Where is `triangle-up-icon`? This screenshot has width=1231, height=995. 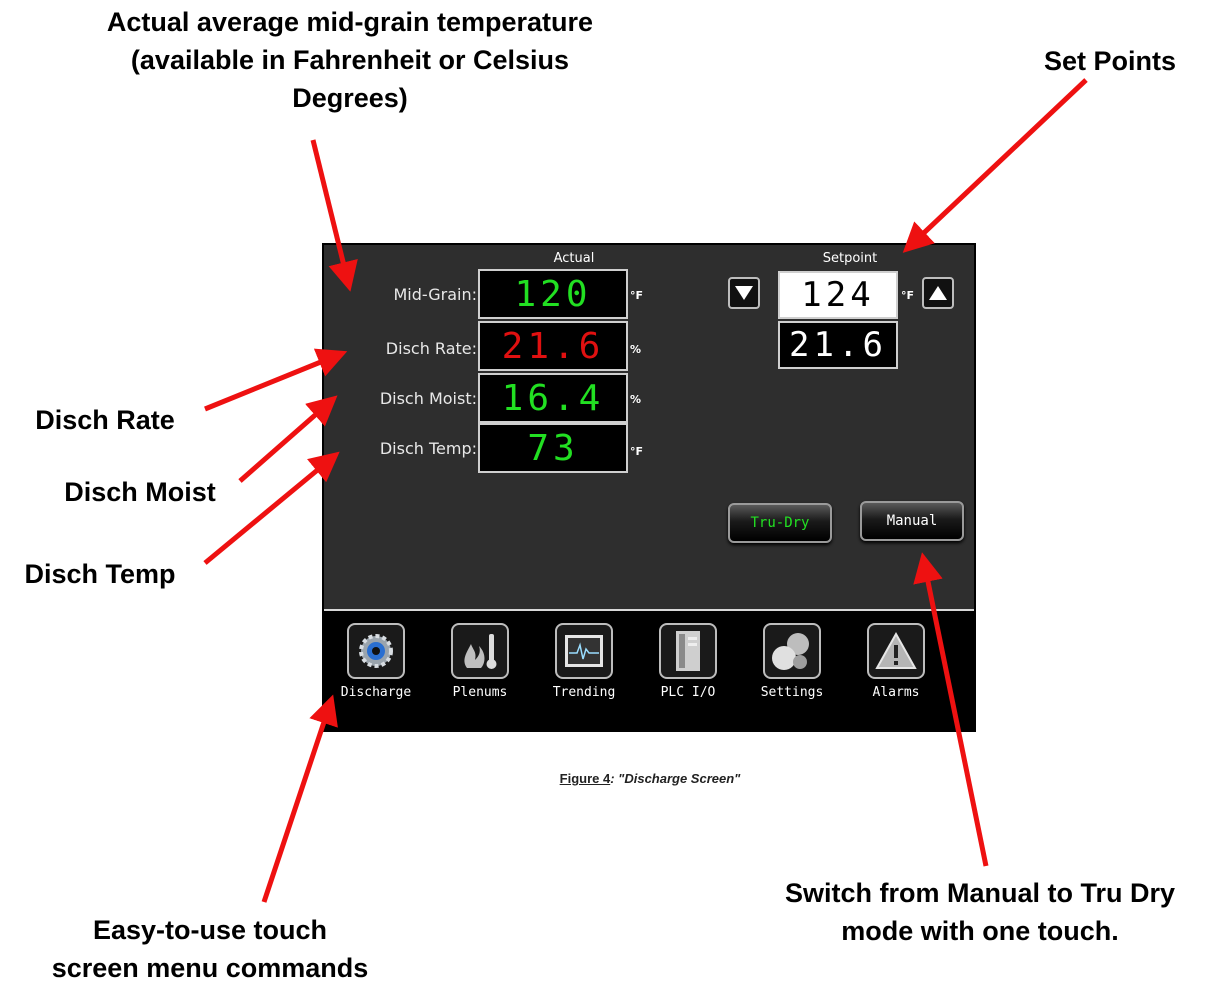
triangle-up-icon is located at coordinates (938, 293).